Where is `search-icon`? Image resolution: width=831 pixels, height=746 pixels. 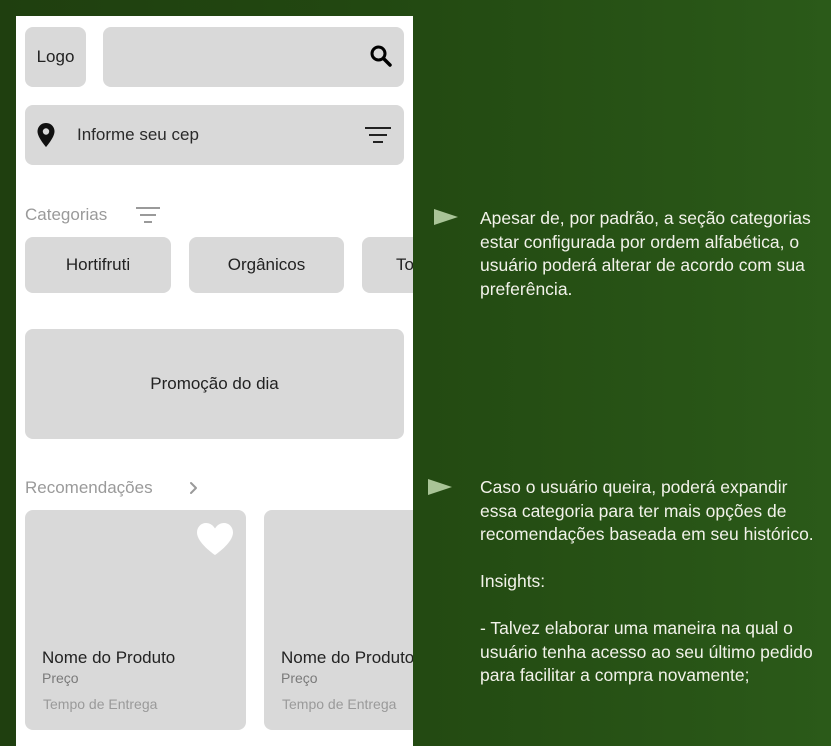
search-icon is located at coordinates (381, 56).